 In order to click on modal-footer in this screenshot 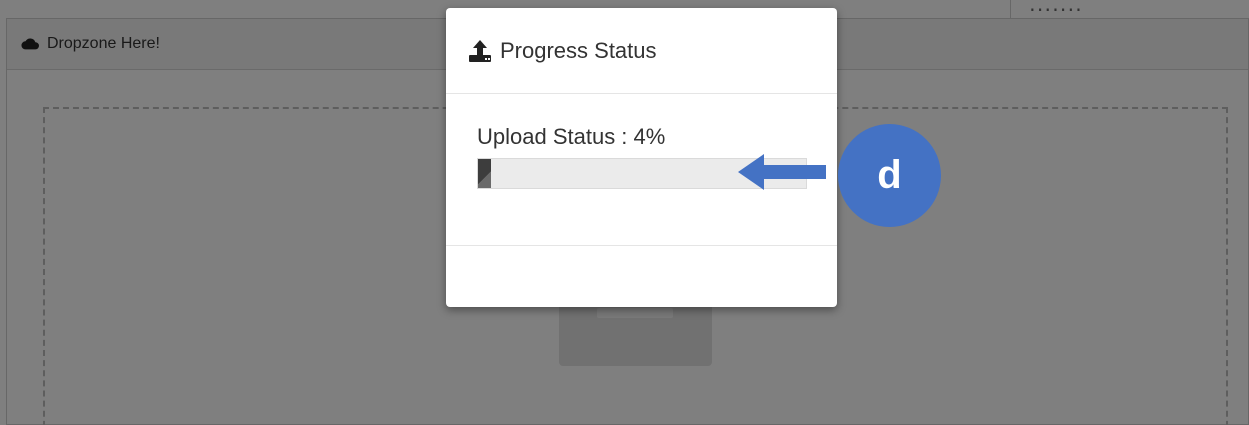, I will do `click(641, 276)`.